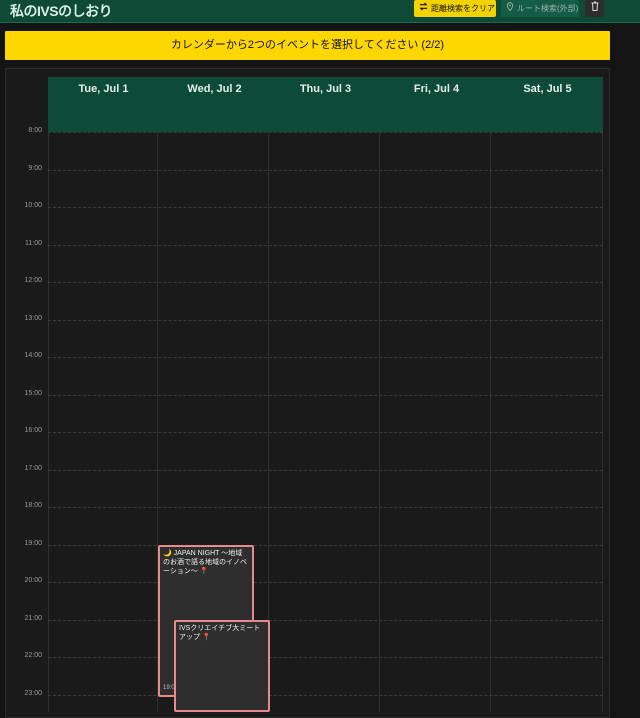  What do you see at coordinates (35, 168) in the screenshot?
I see `hour-label: 9:00` at bounding box center [35, 168].